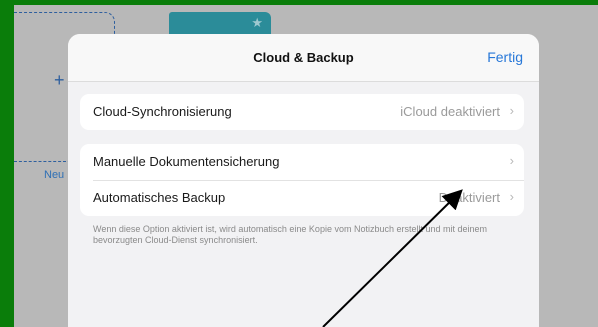  What do you see at coordinates (186, 161) in the screenshot?
I see `manual-backup-label: Manuelle Dokumentensicherung` at bounding box center [186, 161].